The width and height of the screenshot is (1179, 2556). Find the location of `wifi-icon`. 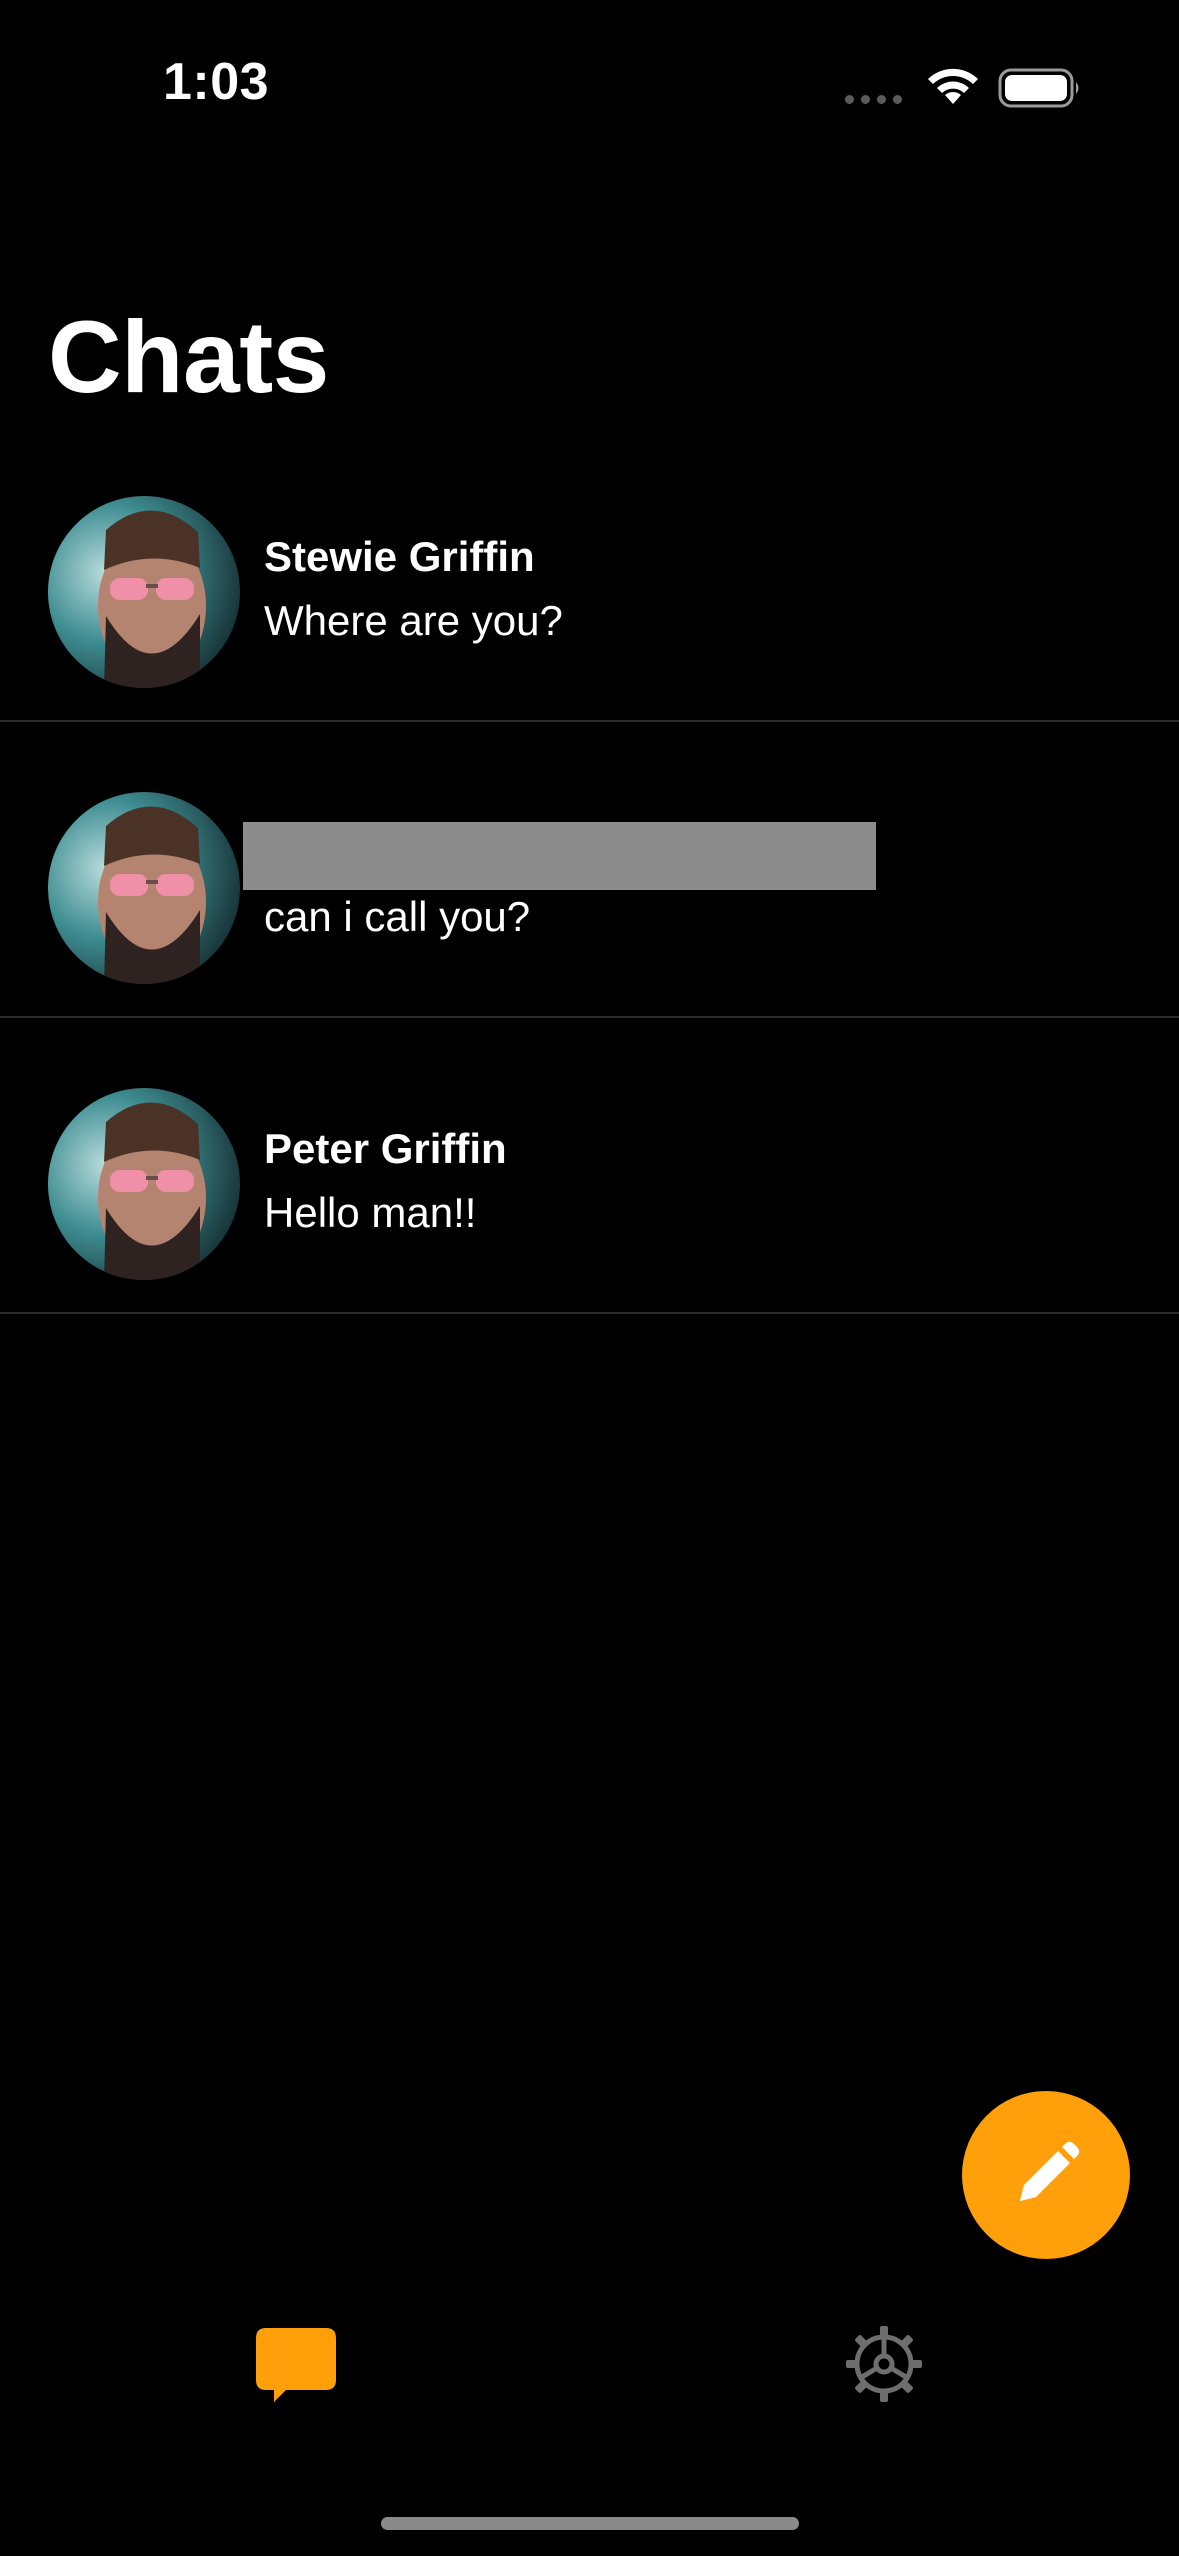

wifi-icon is located at coordinates (953, 86).